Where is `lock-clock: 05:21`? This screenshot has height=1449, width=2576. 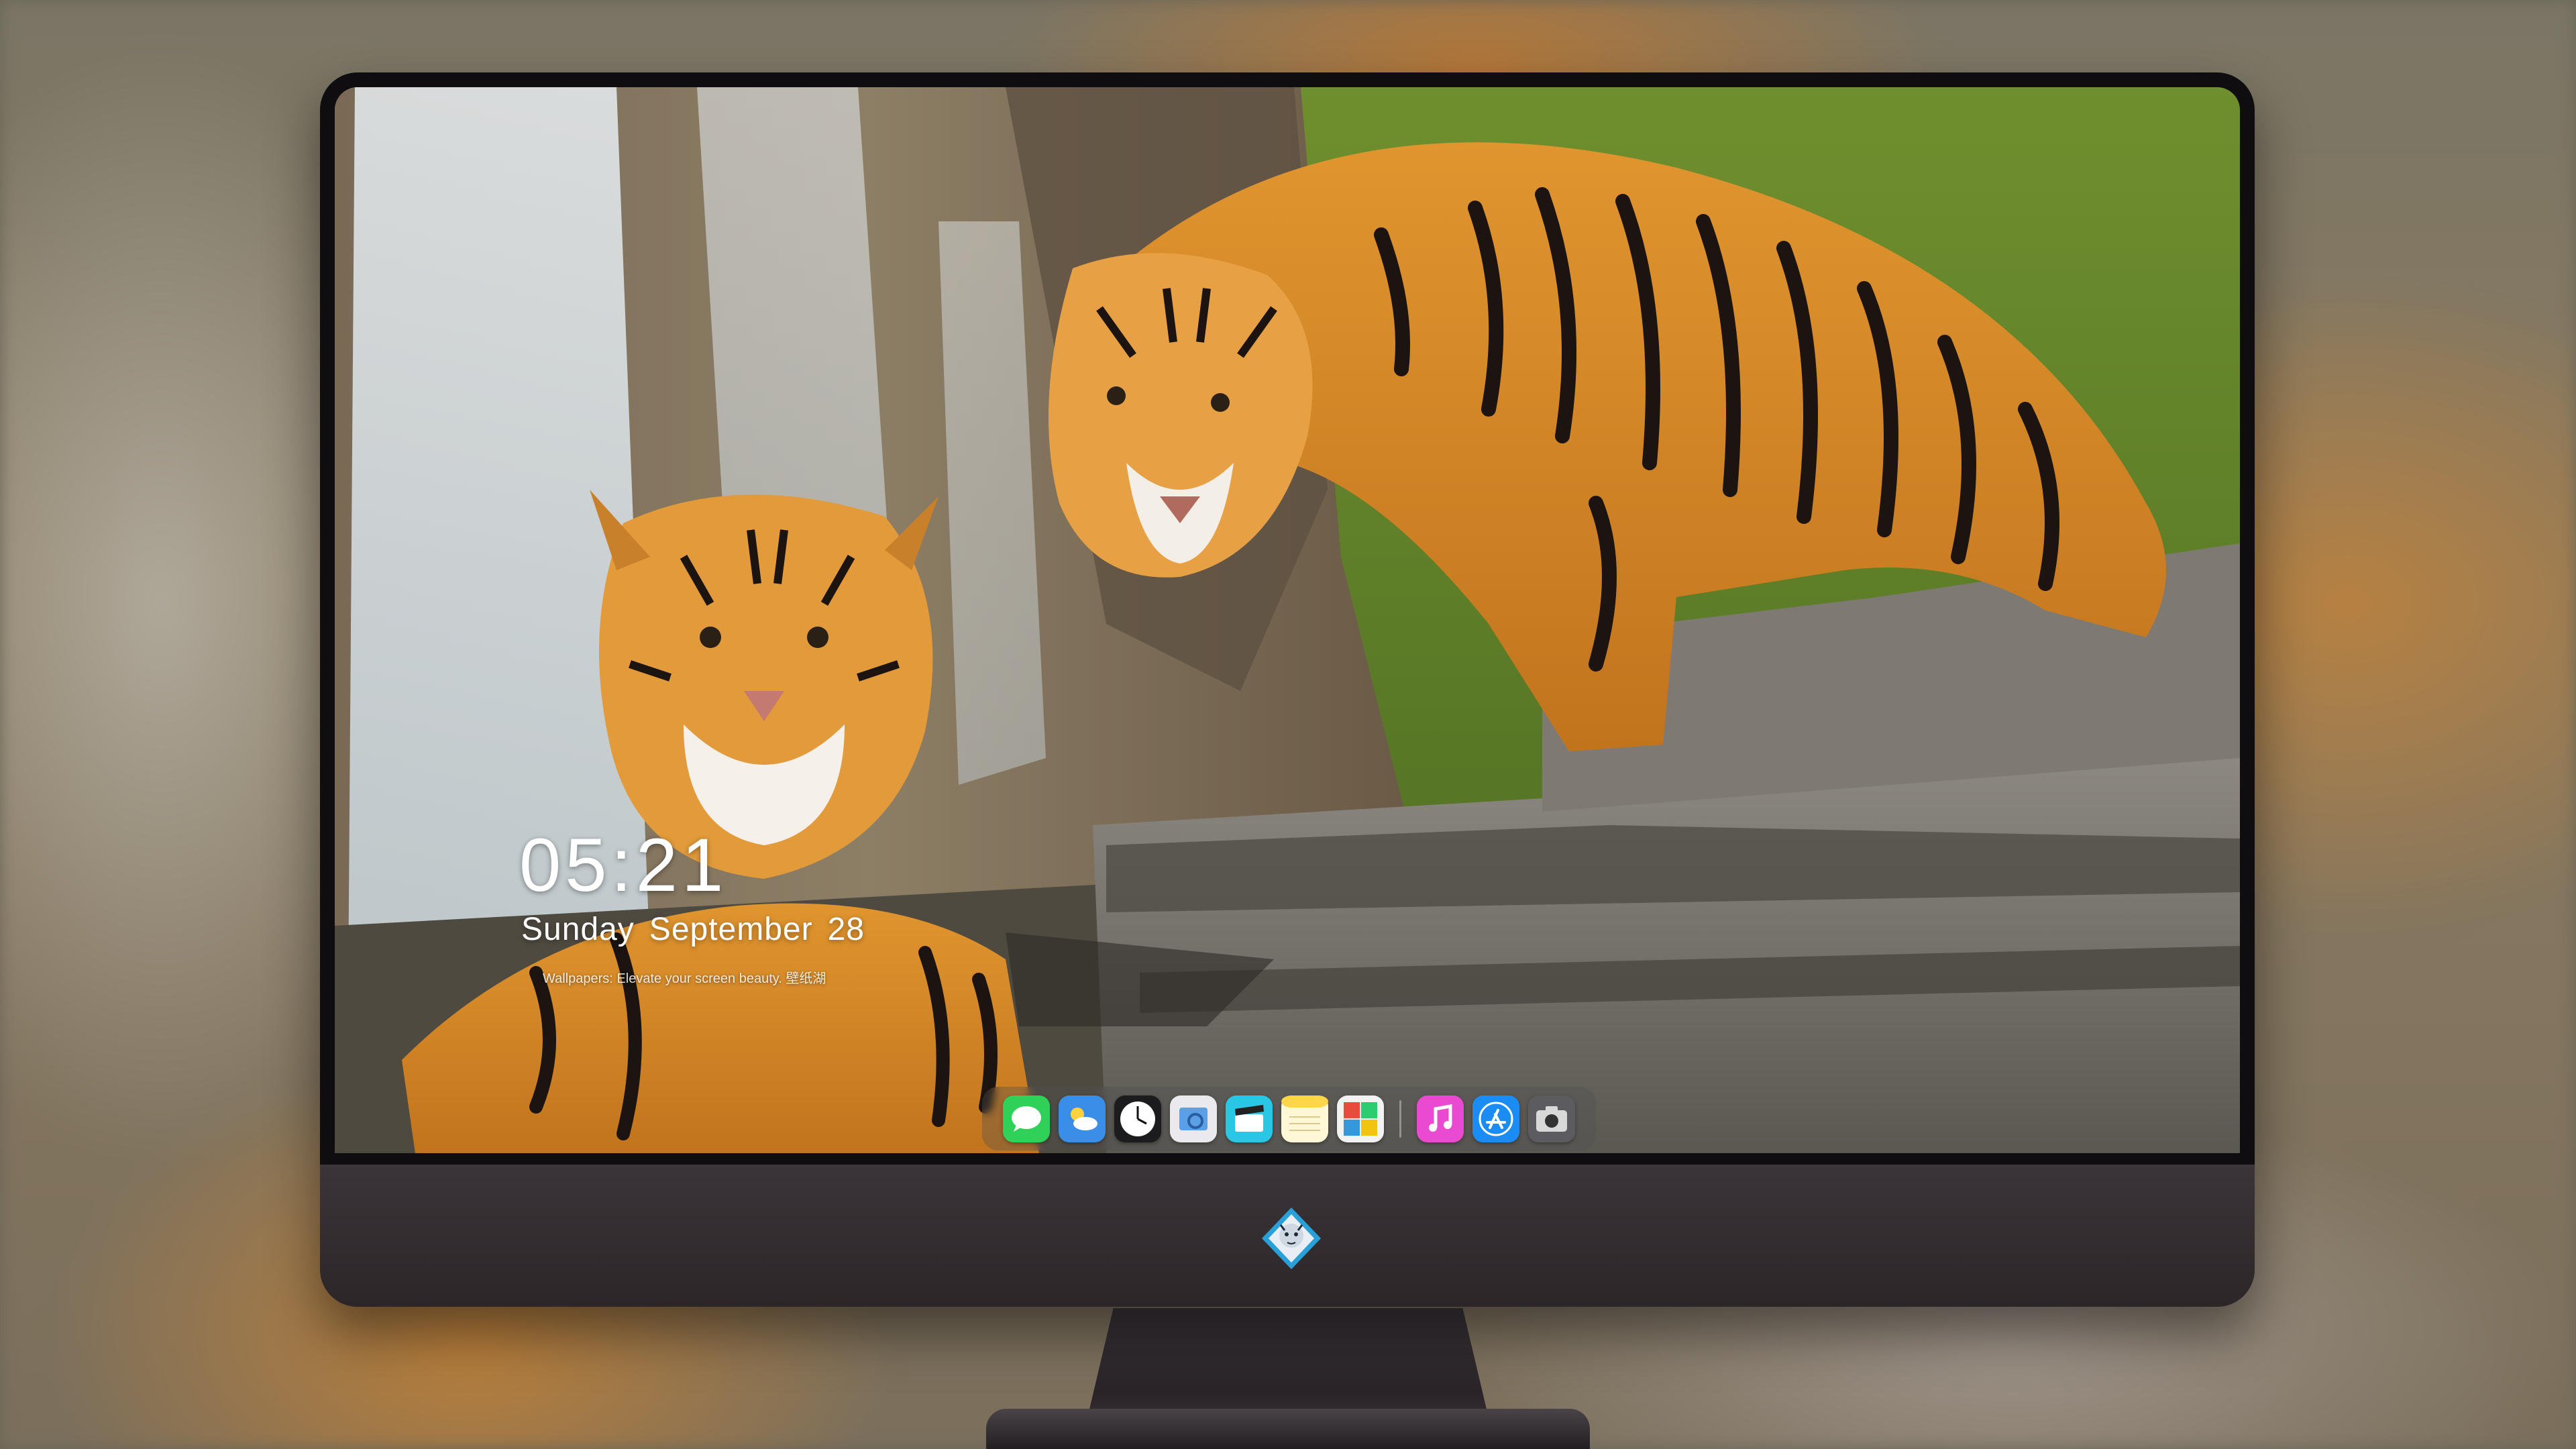
lock-clock: 05:21 is located at coordinates (623, 865).